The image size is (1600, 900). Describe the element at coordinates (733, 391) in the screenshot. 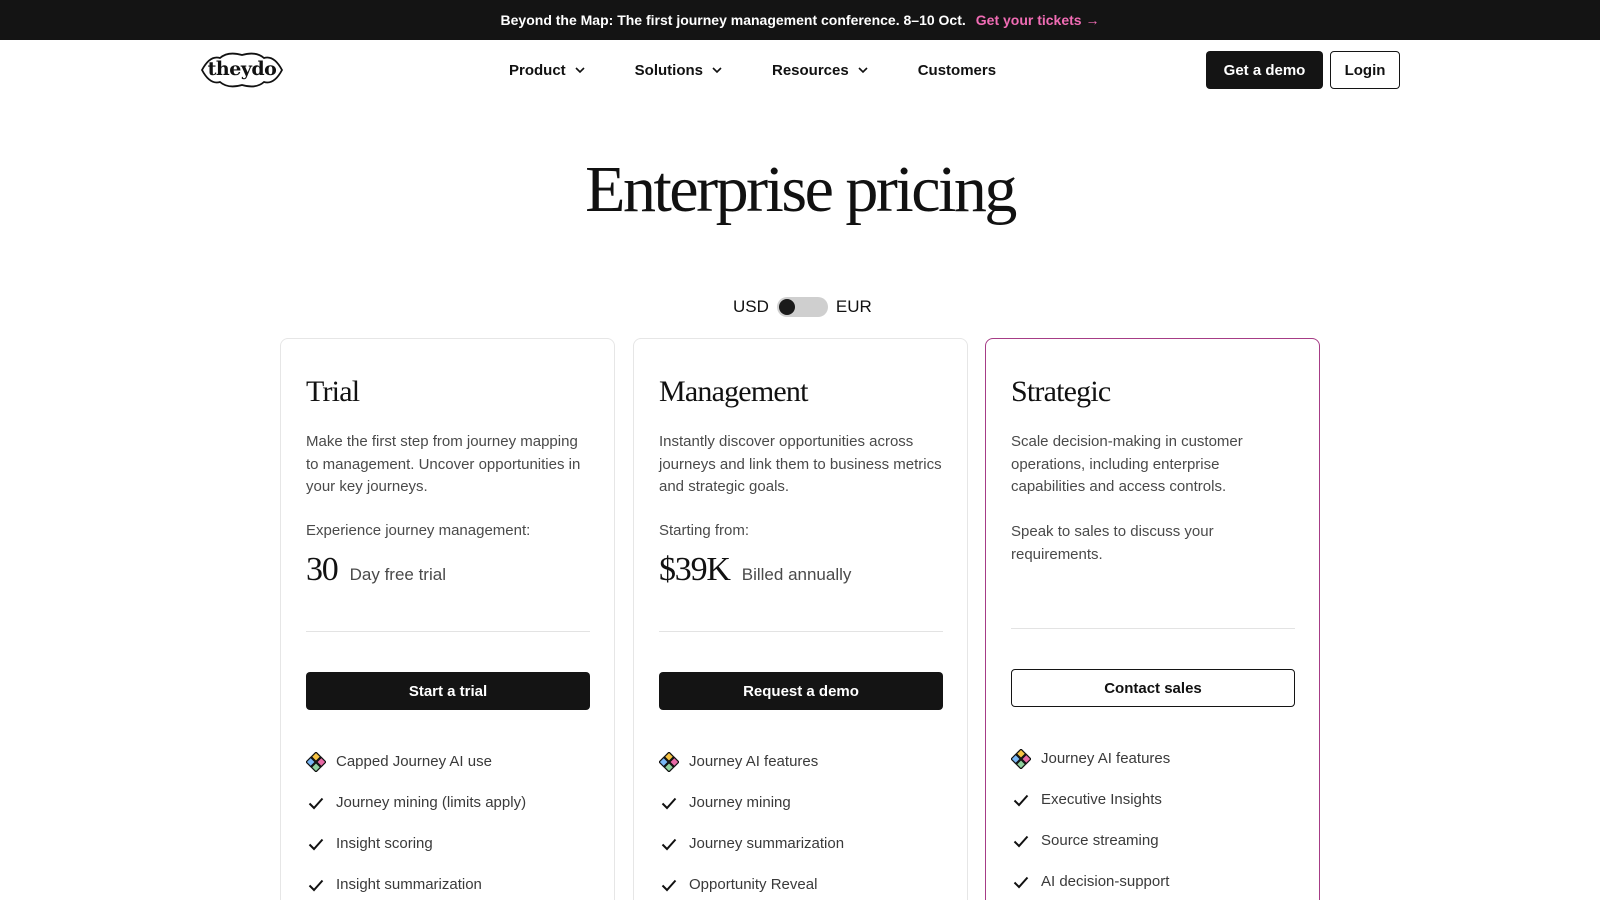

I see `plan-name: Management` at that location.